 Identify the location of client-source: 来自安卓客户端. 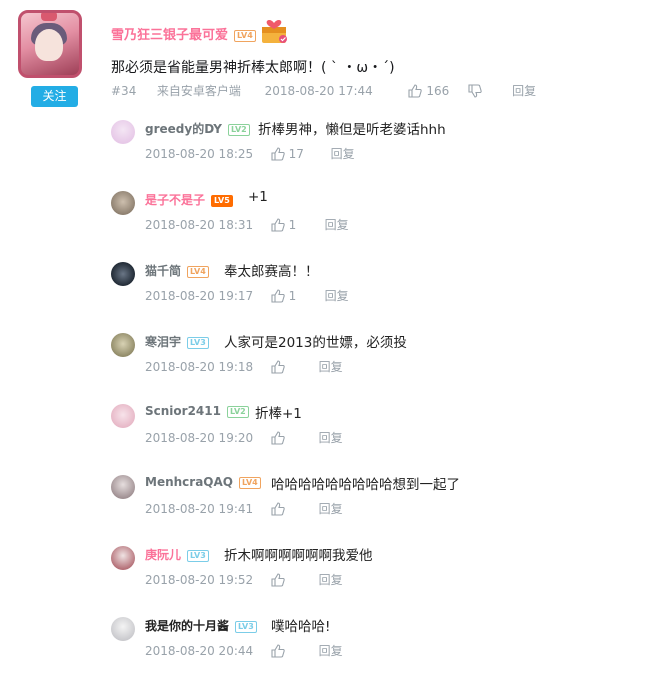
(198, 91).